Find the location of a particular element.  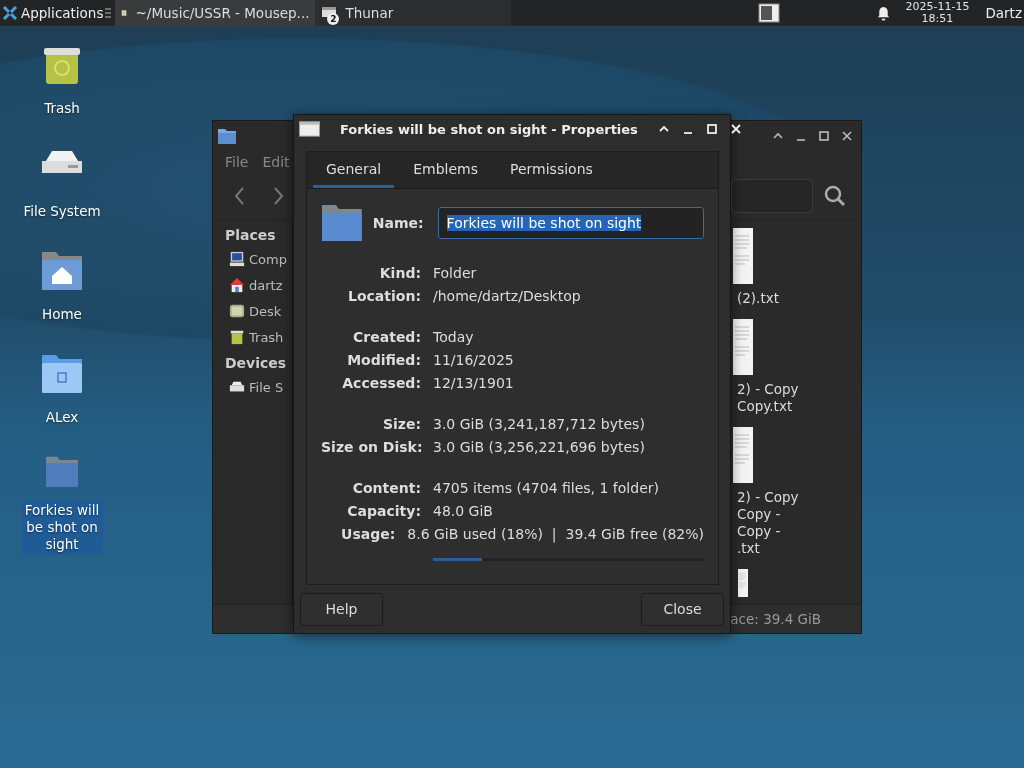

status-text: ace: 39.4 GiB is located at coordinates (775, 619).